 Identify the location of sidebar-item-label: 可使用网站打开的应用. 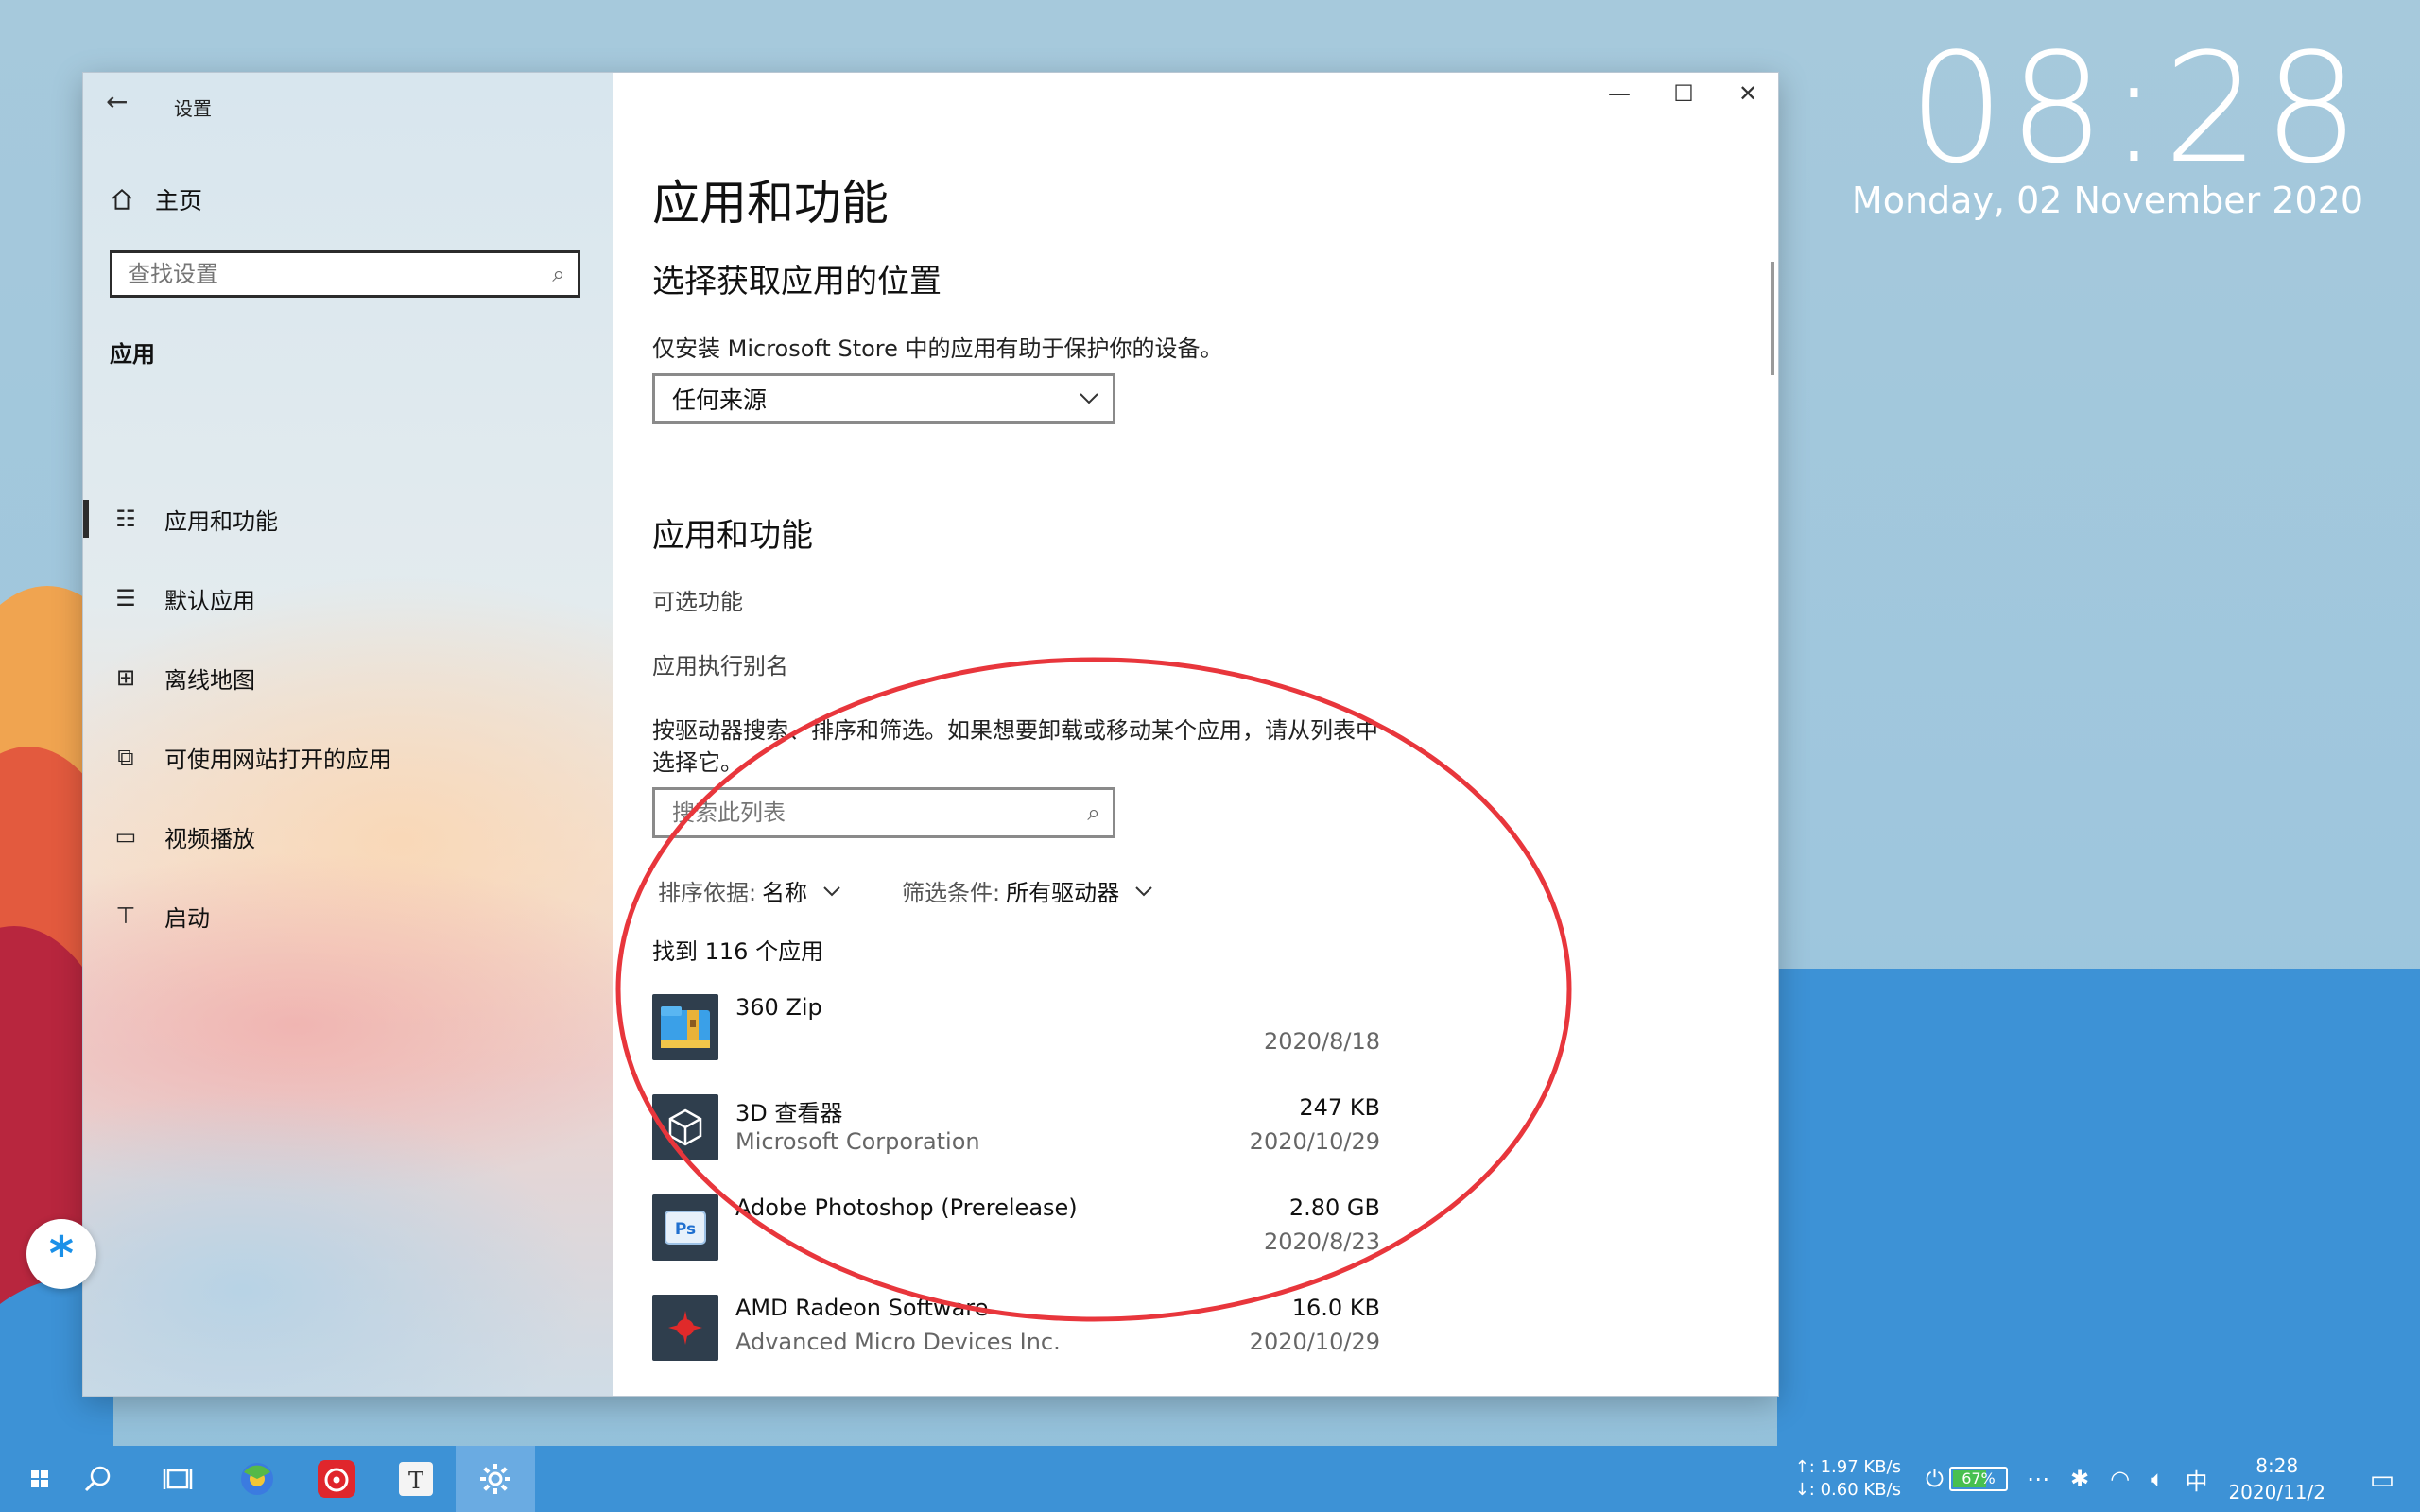
(277, 759).